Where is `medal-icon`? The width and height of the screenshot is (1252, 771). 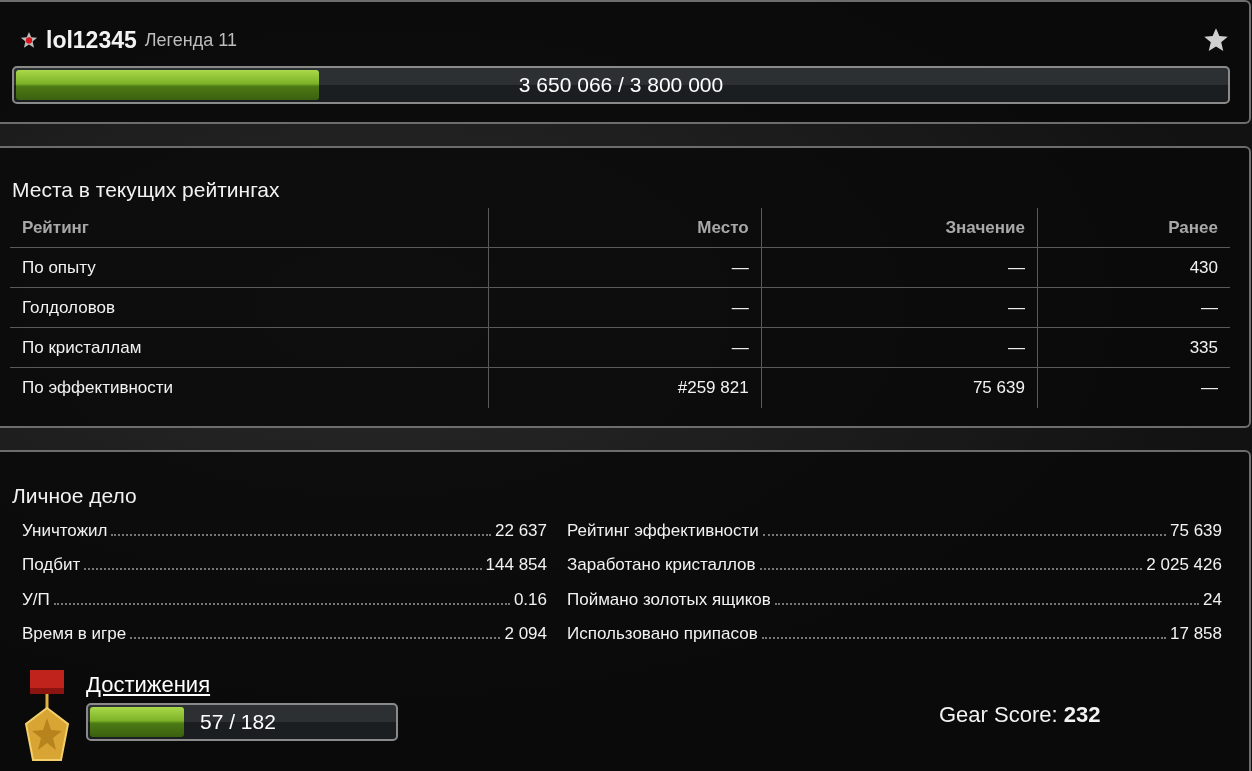 medal-icon is located at coordinates (47, 715).